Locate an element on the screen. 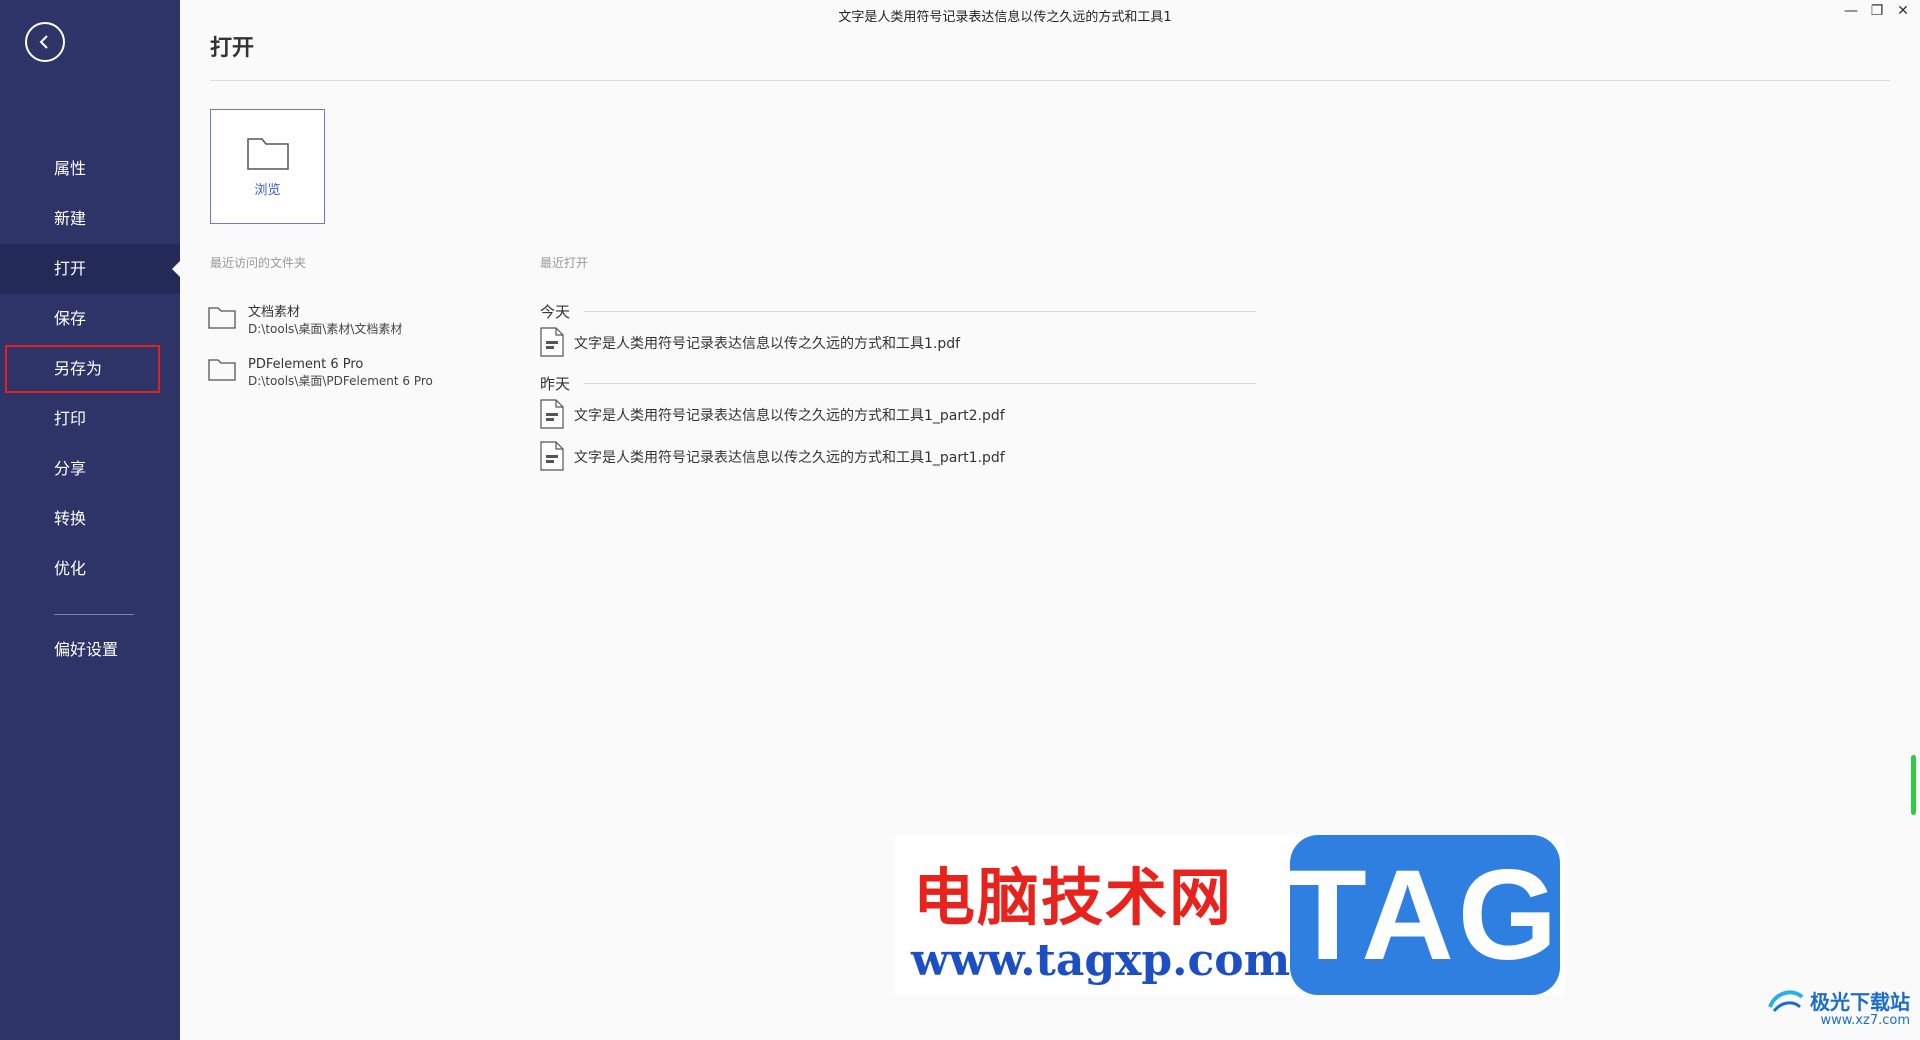 This screenshot has height=1040, width=1920. recent-folders-label: 最近访问的文件夹 is located at coordinates (258, 263).